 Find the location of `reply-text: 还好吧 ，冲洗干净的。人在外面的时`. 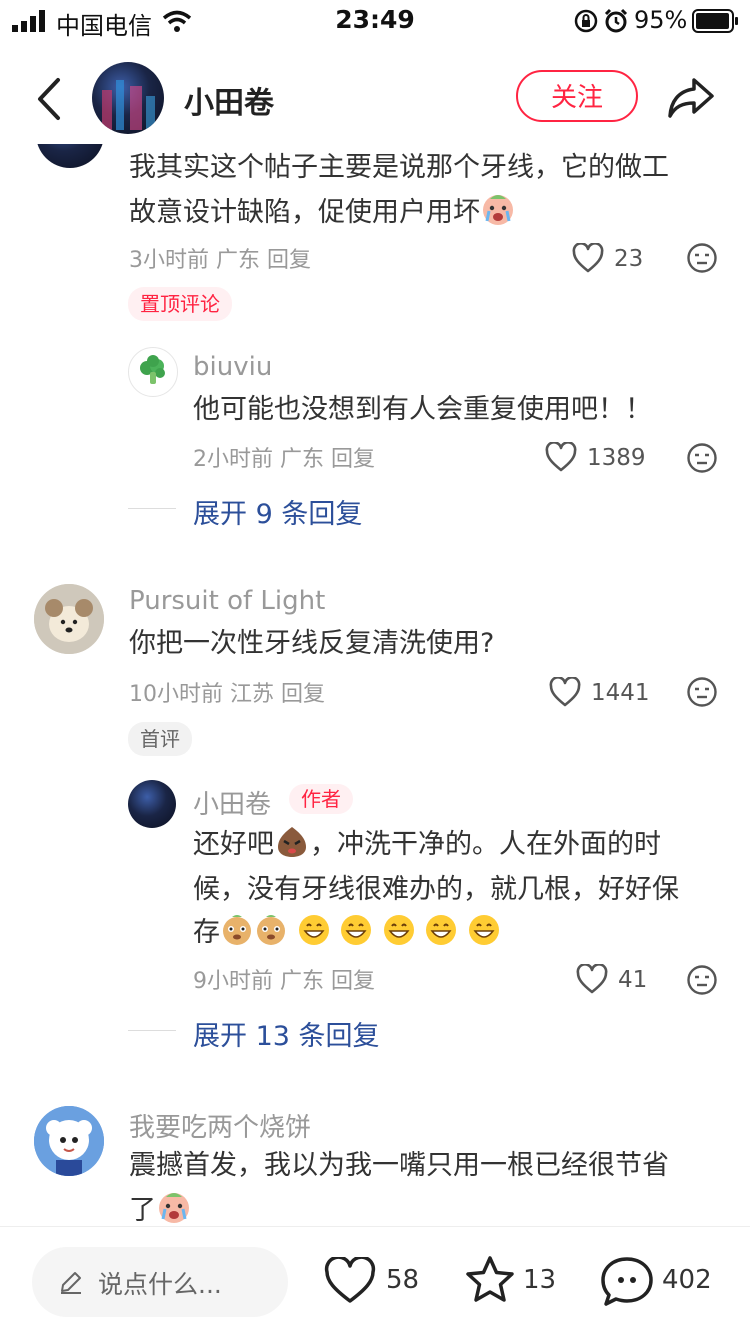

reply-text: 还好吧 ，冲洗干净的。人在外面的时 is located at coordinates (427, 844).